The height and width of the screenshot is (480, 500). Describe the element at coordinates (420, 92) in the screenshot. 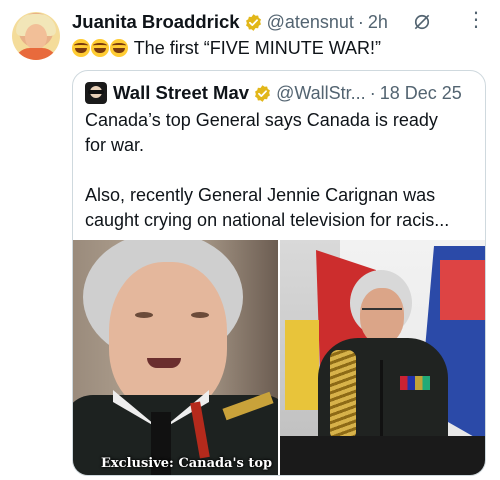

I see `quoted-tweet-date: 18 Dec 25` at that location.